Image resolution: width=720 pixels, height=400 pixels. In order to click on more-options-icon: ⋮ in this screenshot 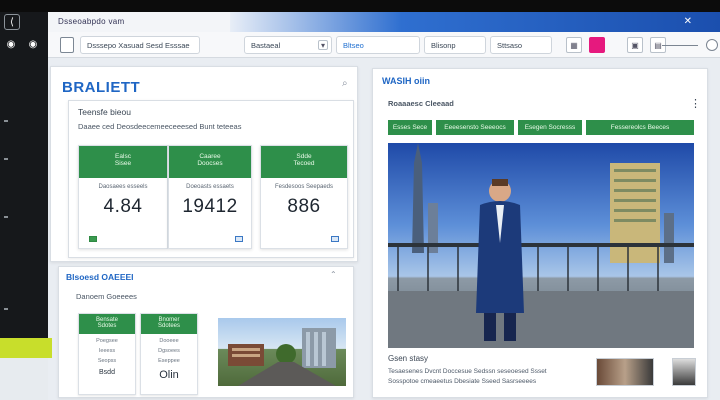, I will do `click(695, 103)`.